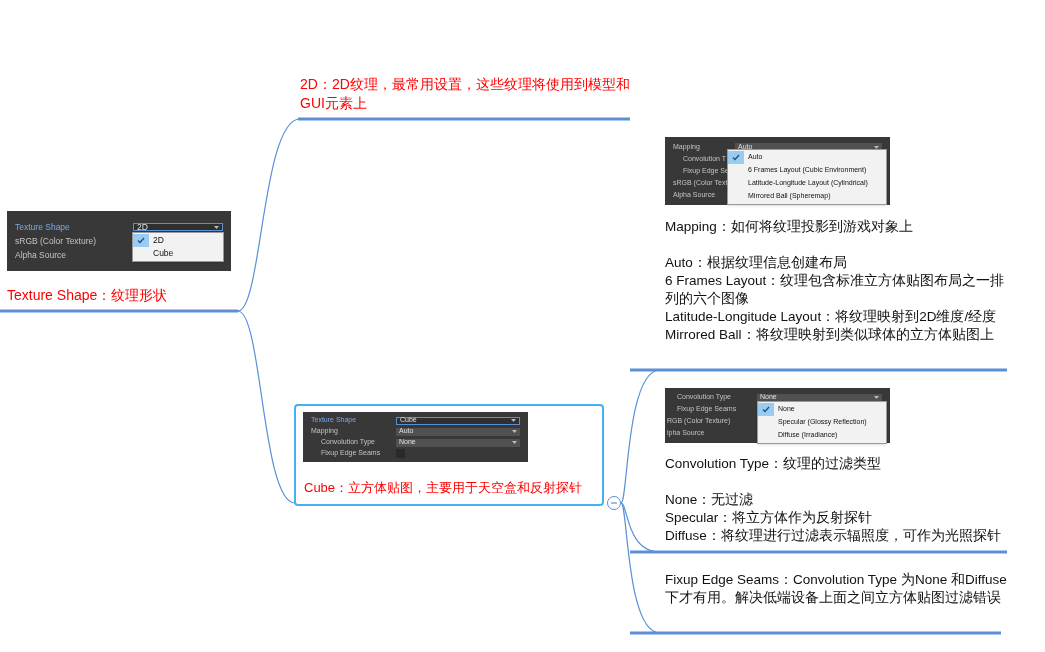  What do you see at coordinates (774, 464) in the screenshot?
I see `node-title: Convolution Type：纹理的过滤类型` at bounding box center [774, 464].